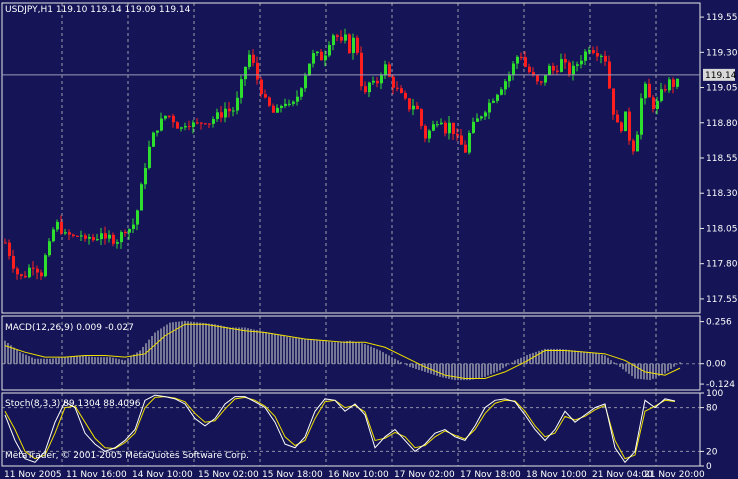 This screenshot has height=479, width=738. What do you see at coordinates (712, 452) in the screenshot?
I see `stoch-tick-label: 20` at bounding box center [712, 452].